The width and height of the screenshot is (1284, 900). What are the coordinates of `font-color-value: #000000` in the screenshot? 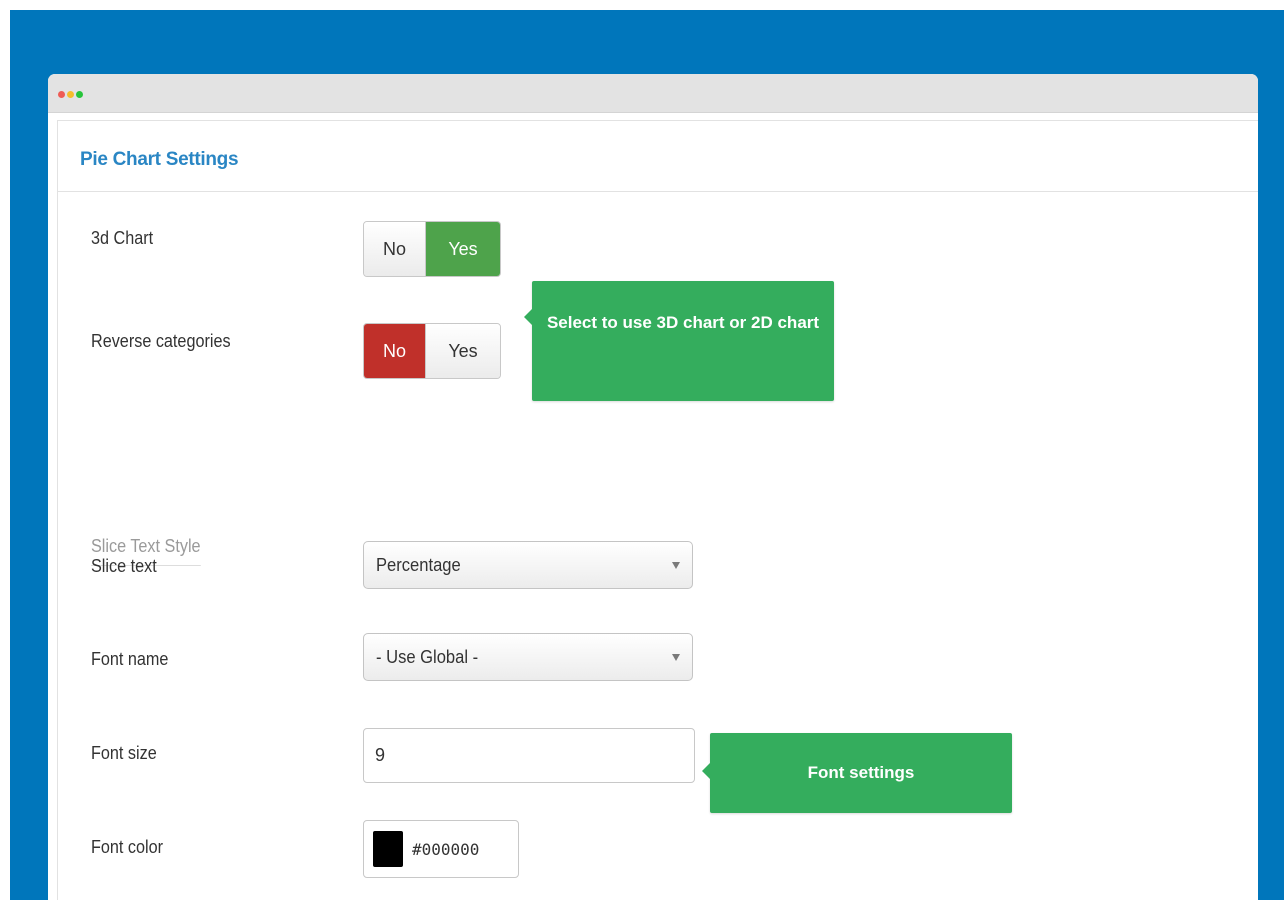 It's located at (446, 849).